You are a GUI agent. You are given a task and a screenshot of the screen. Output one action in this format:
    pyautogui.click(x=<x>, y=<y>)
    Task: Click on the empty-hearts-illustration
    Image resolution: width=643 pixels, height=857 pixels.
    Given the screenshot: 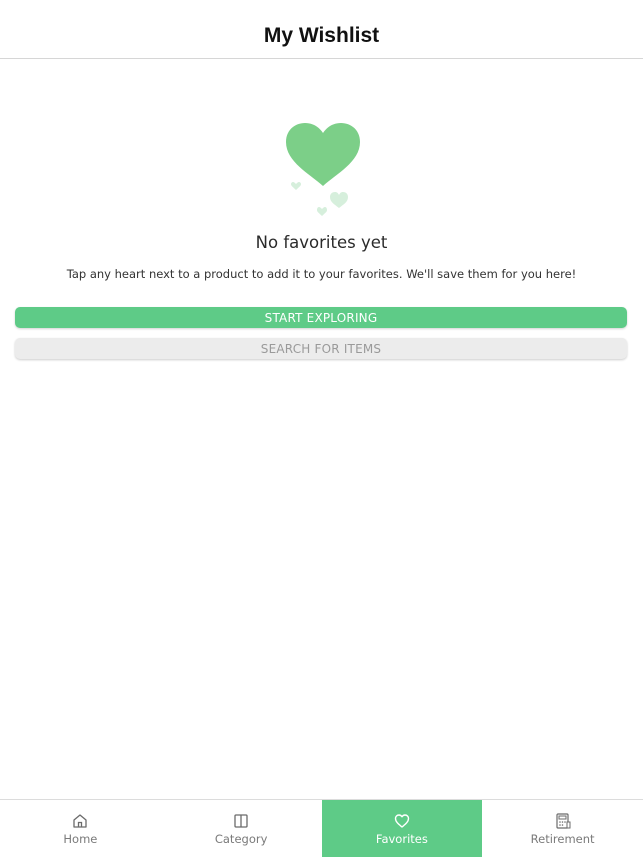 What is the action you would take?
    pyautogui.click(x=323, y=169)
    